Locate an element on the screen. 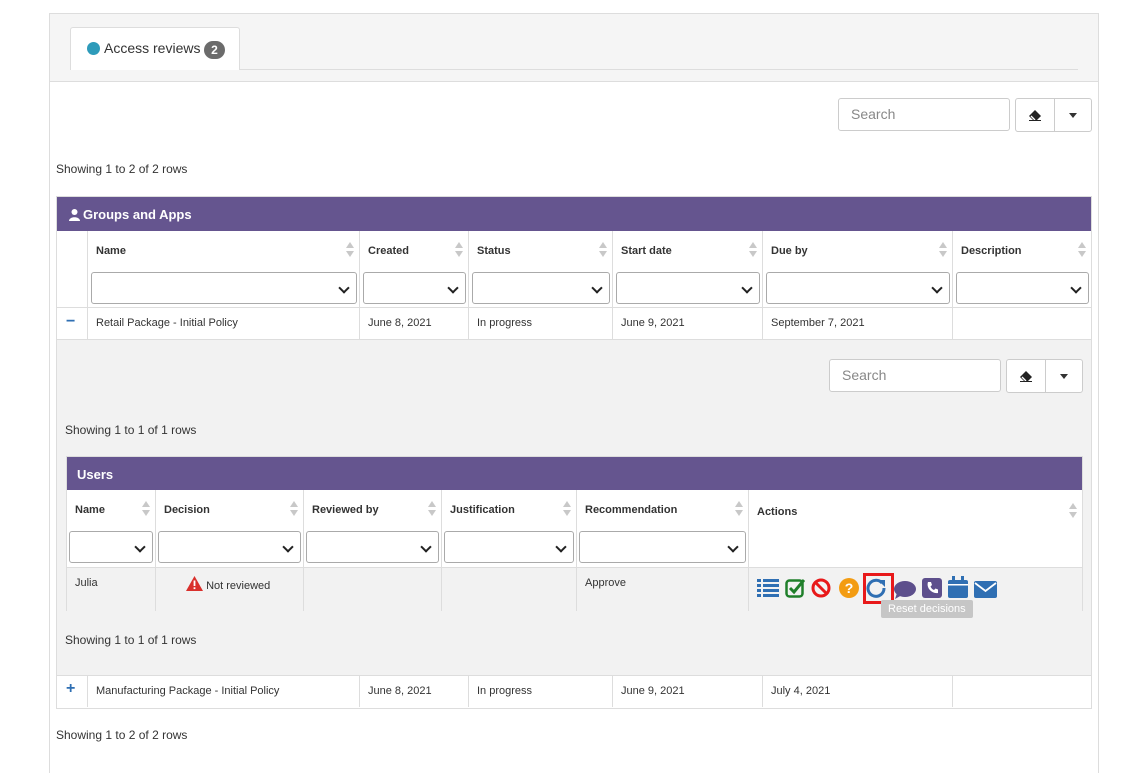 The image size is (1138, 773). comment-icon is located at coordinates (905, 590).